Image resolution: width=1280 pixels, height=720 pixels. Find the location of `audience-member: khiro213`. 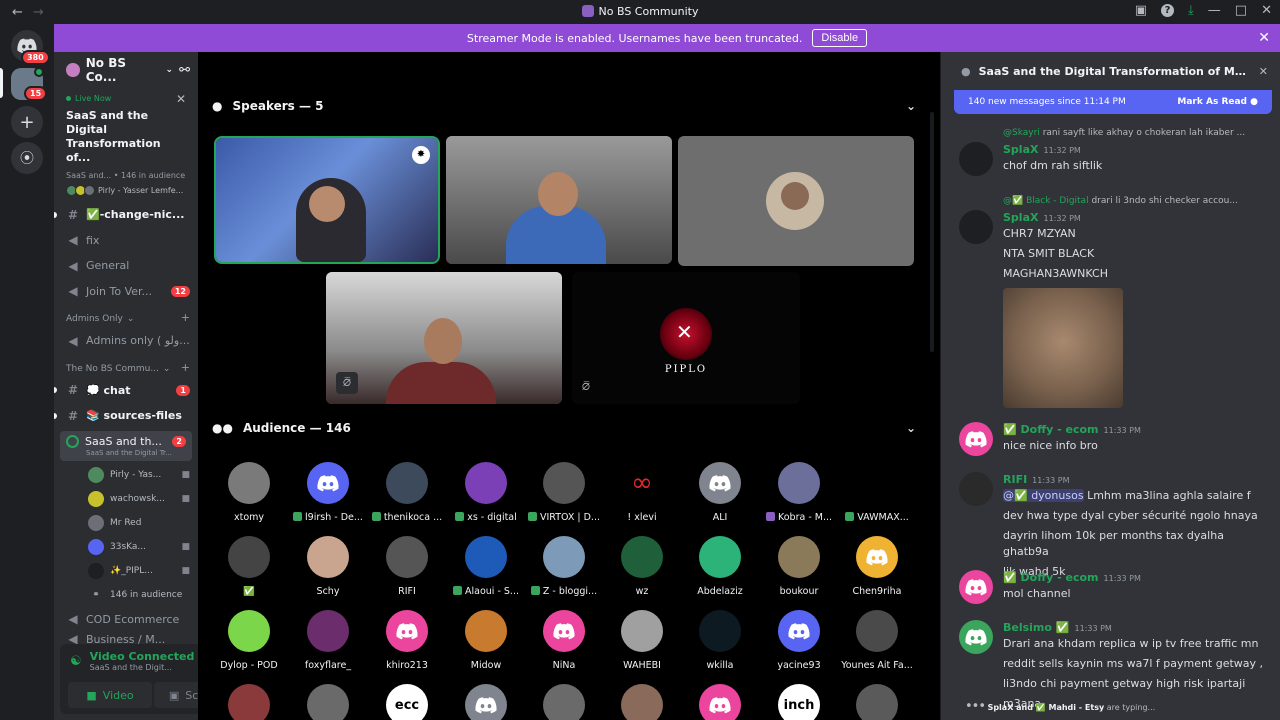

audience-member: khiro213 is located at coordinates (407, 640).